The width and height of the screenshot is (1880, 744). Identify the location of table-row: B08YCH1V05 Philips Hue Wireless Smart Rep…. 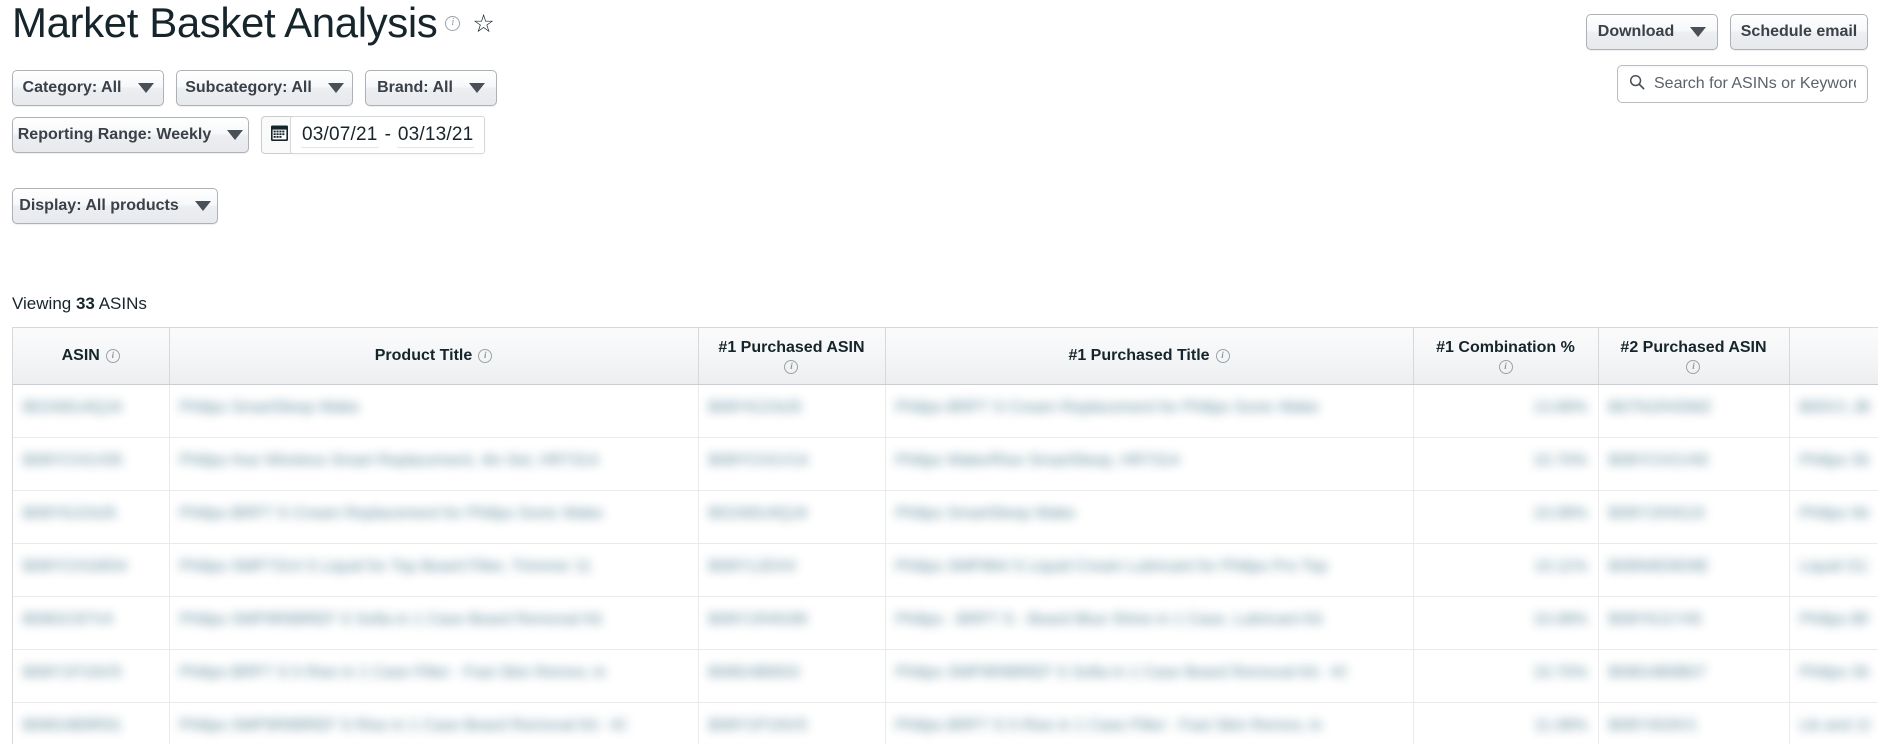
(945, 464).